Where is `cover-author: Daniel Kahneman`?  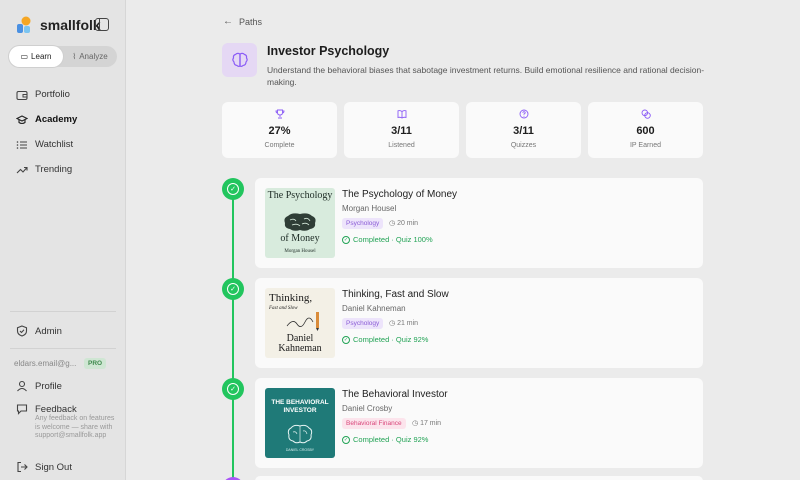 cover-author: Daniel Kahneman is located at coordinates (300, 343).